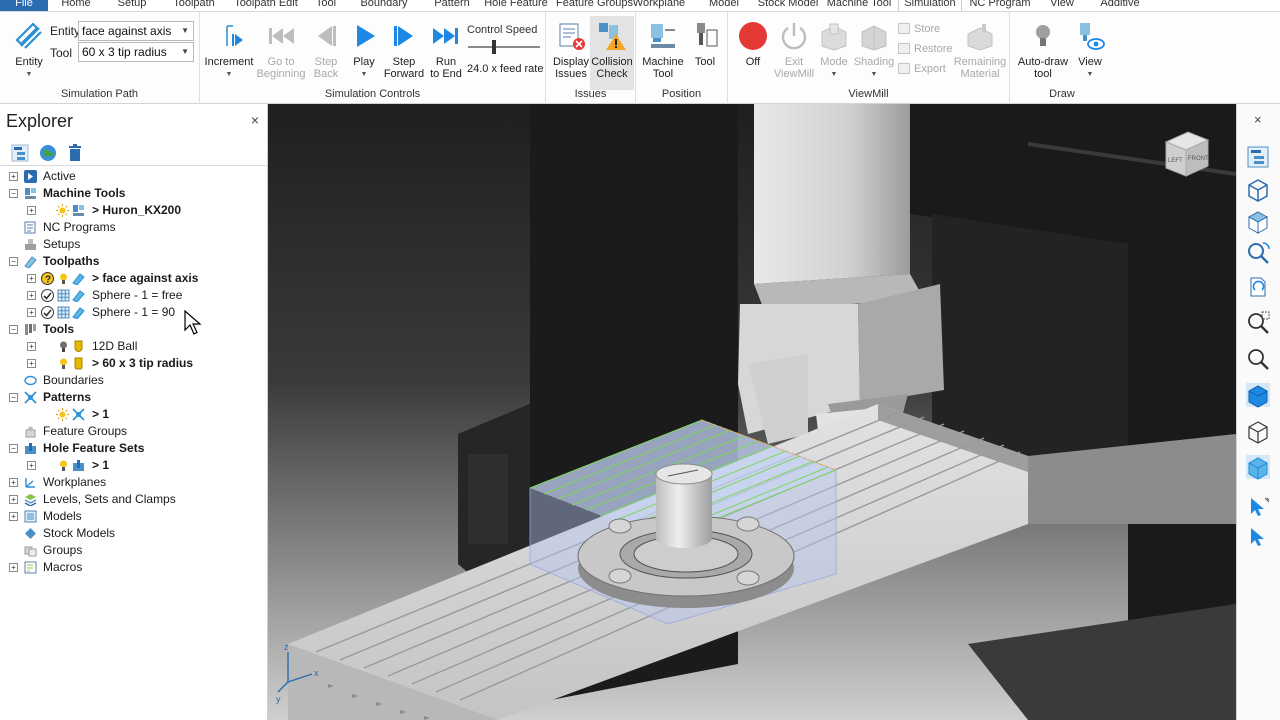  Describe the element at coordinates (859, 5) in the screenshot. I see `tab-machine-tool: Machine Tool` at that location.